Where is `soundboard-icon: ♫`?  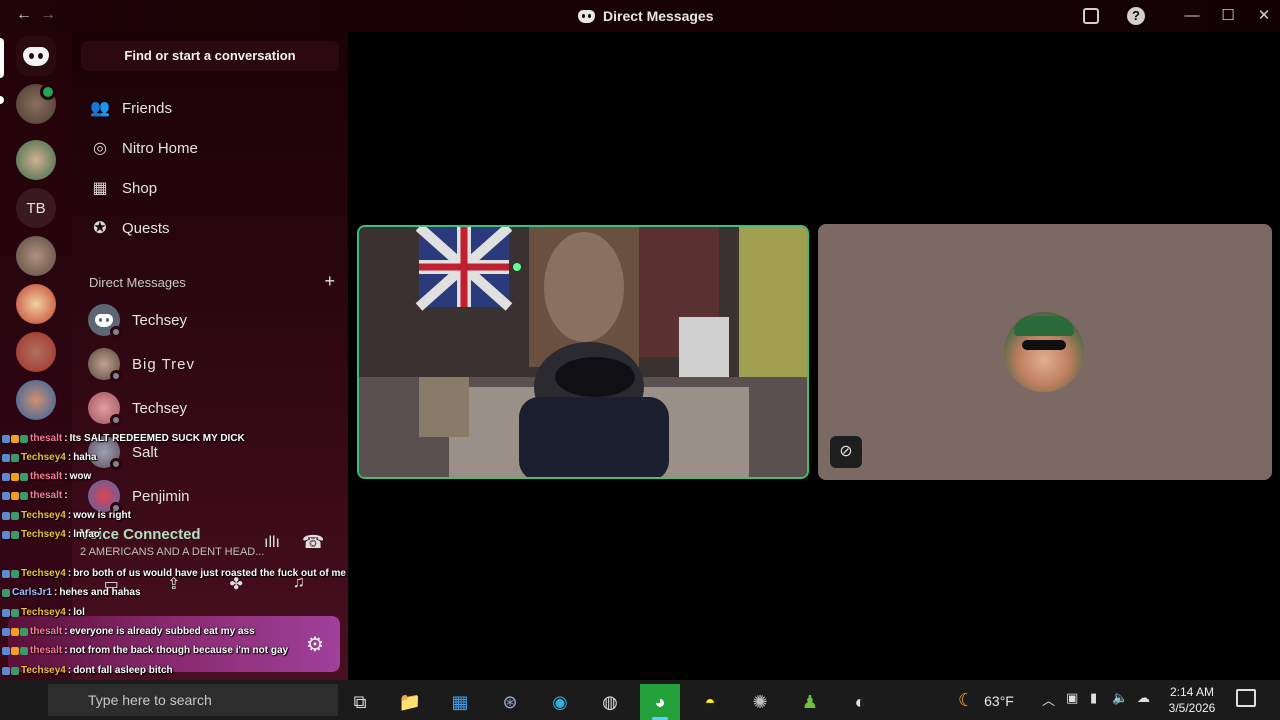 soundboard-icon: ♫ is located at coordinates (299, 586).